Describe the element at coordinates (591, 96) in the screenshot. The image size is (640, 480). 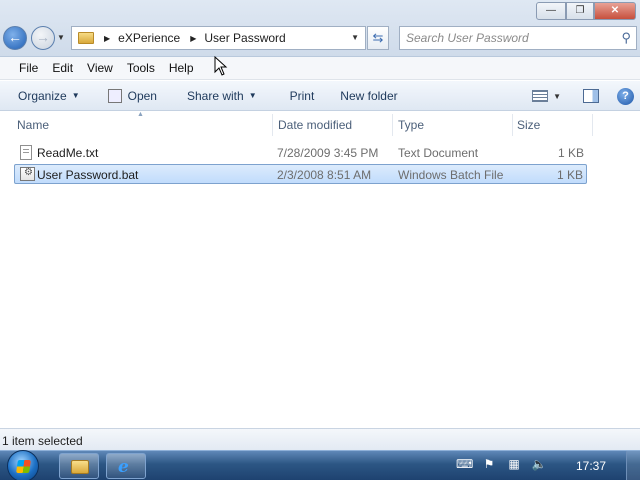
I see `preview-pane-icon` at that location.